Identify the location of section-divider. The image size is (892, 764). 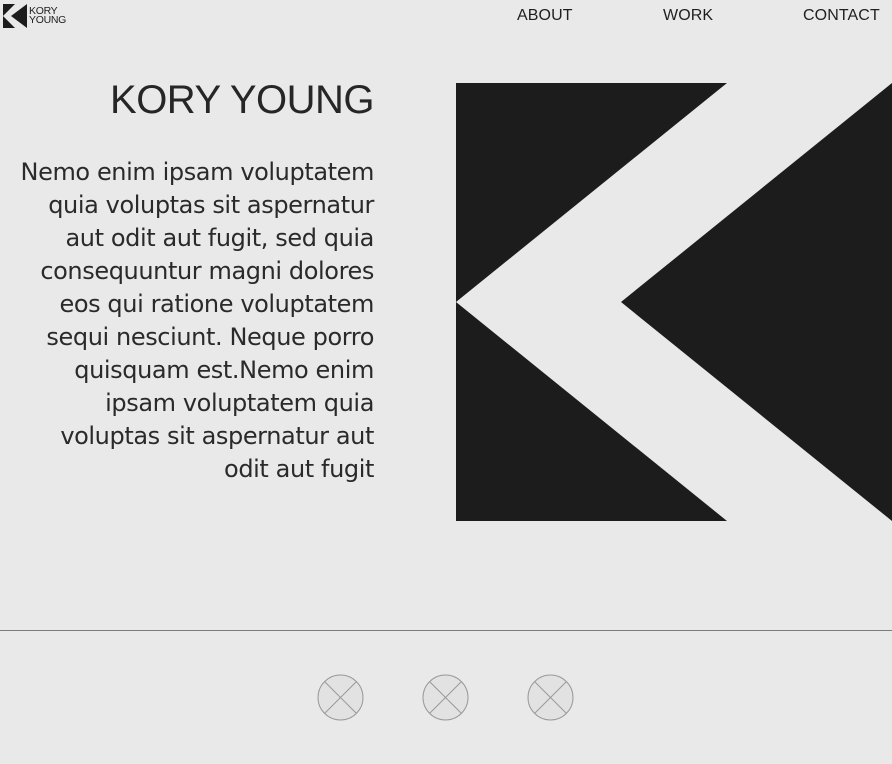
(446, 630).